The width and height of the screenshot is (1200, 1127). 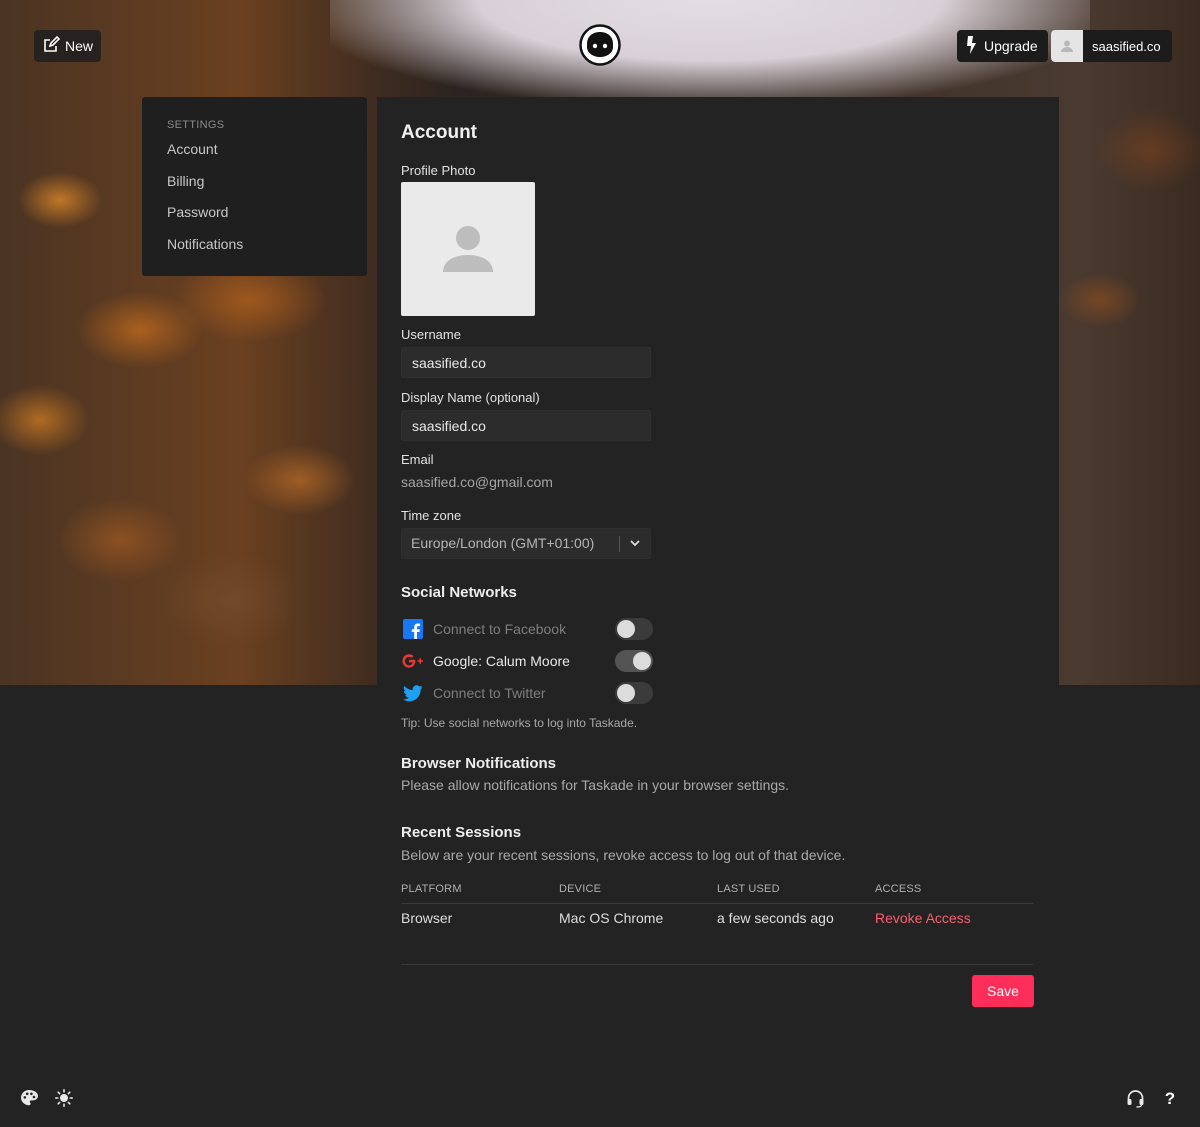 What do you see at coordinates (503, 543) in the screenshot?
I see `timezone-value: Europe/London (GMT+01:00)` at bounding box center [503, 543].